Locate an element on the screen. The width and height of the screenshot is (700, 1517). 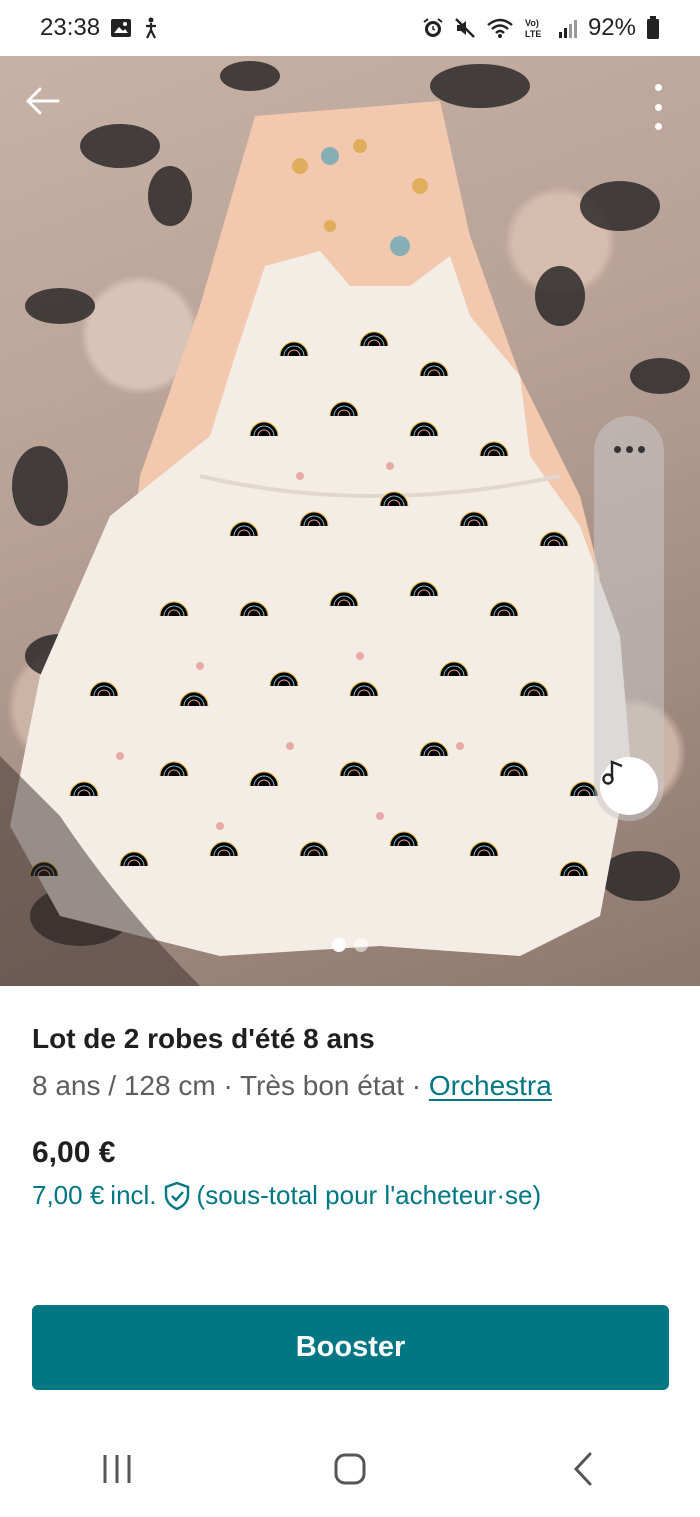
pager-dot is located at coordinates (361, 945).